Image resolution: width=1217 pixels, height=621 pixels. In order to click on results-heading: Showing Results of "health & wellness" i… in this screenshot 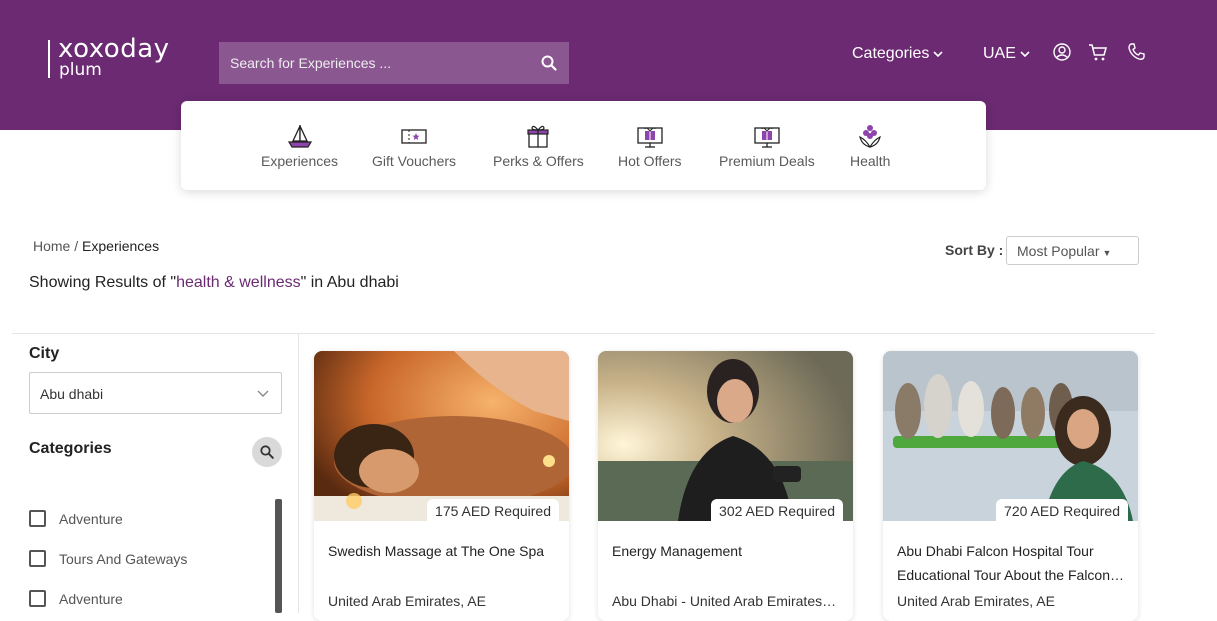, I will do `click(214, 283)`.